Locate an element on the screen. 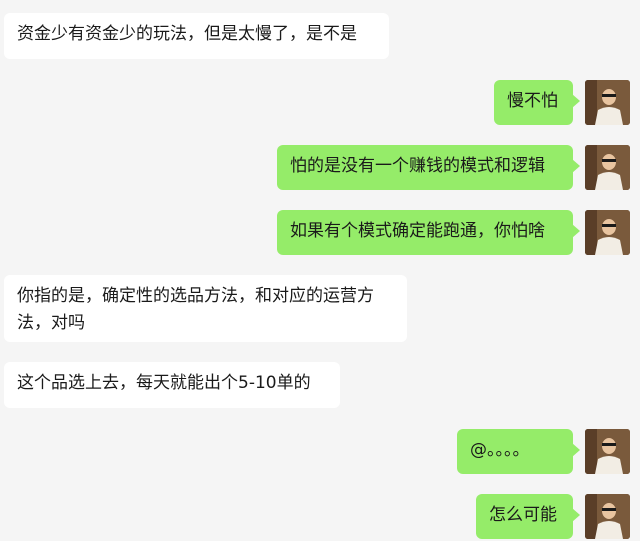  message-bubble-incoming: 你指的是，确定性的选品方法，和对应的运营方法，对吗 is located at coordinates (205, 308).